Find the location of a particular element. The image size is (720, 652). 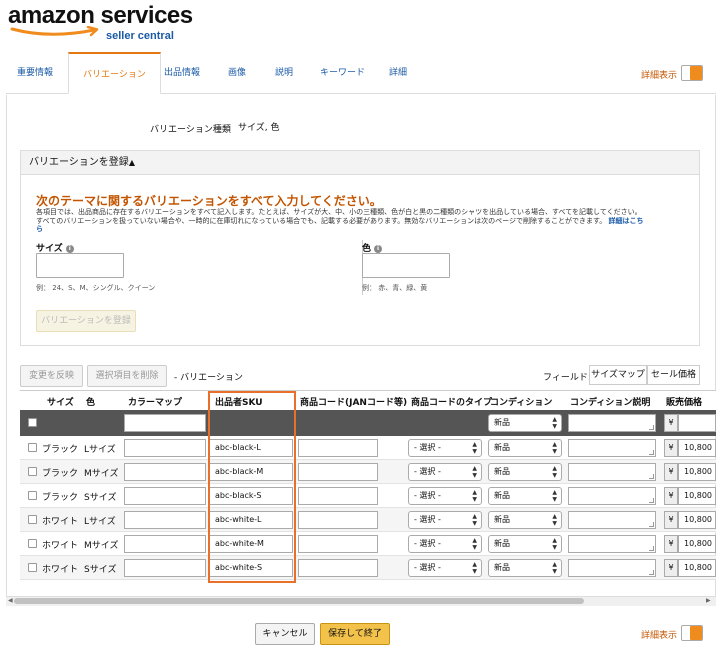

bulk-condition-note-input is located at coordinates (612, 423).